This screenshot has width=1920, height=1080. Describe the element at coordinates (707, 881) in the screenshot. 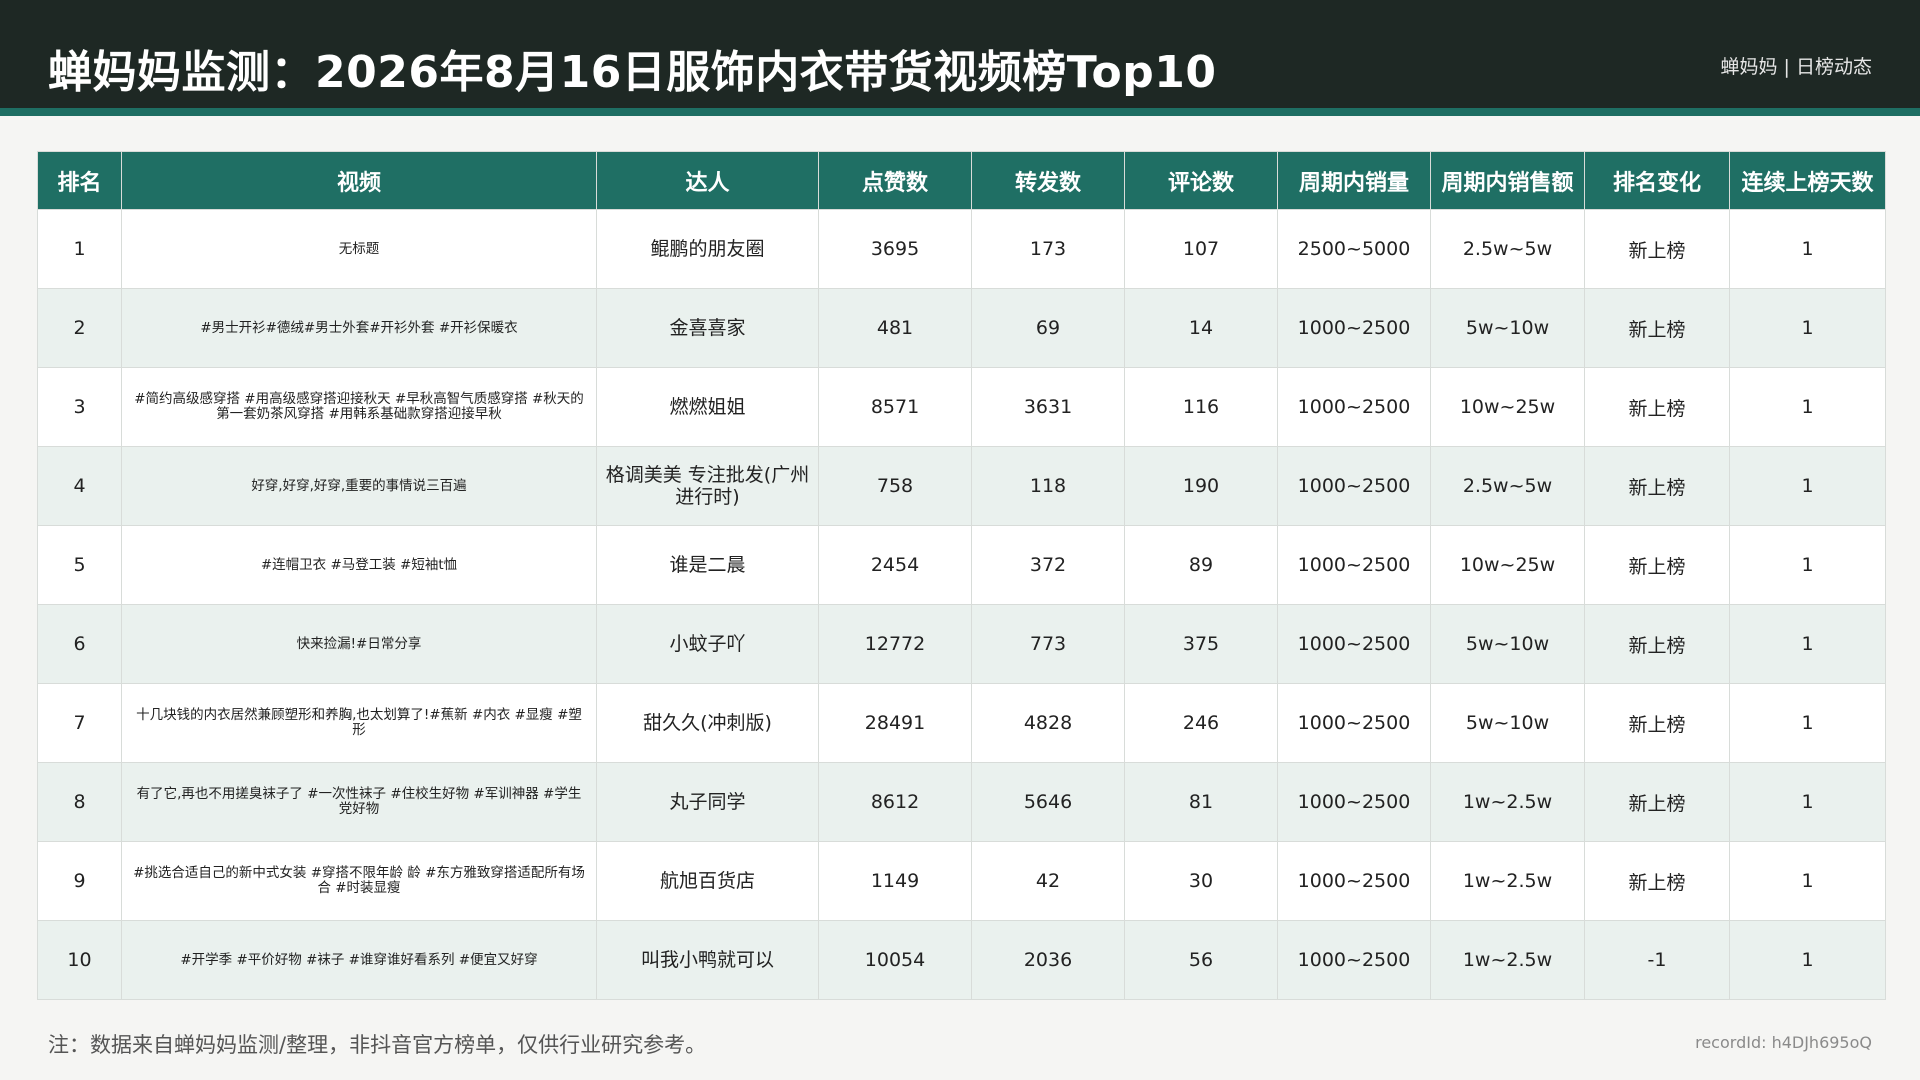

I see `cell-author: 航旭百货店` at that location.